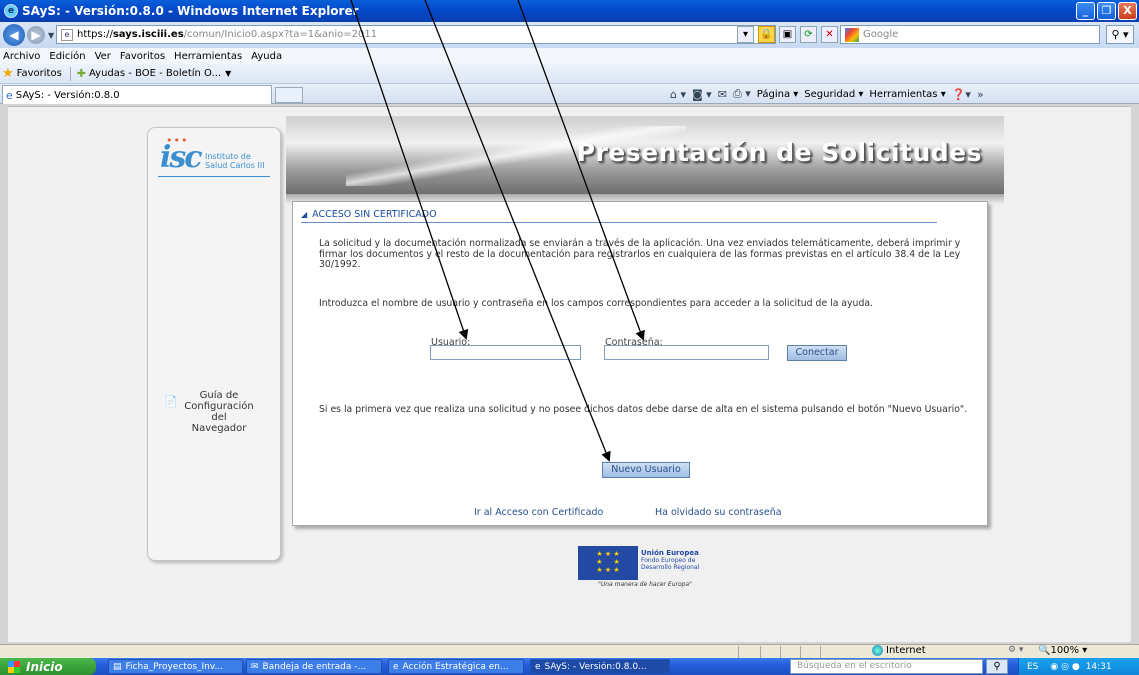  What do you see at coordinates (9, 95) in the screenshot?
I see `ie-page-icon: e` at bounding box center [9, 95].